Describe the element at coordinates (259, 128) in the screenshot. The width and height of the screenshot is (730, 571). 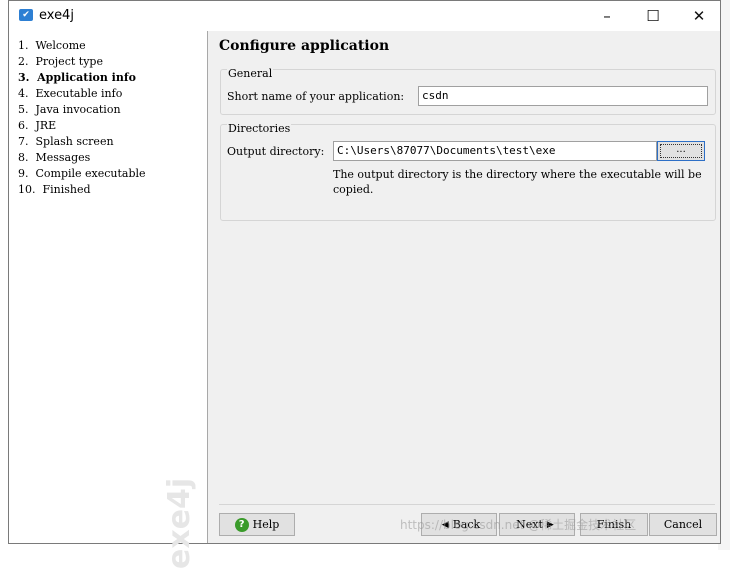
I see `directories-legend: Directories` at that location.